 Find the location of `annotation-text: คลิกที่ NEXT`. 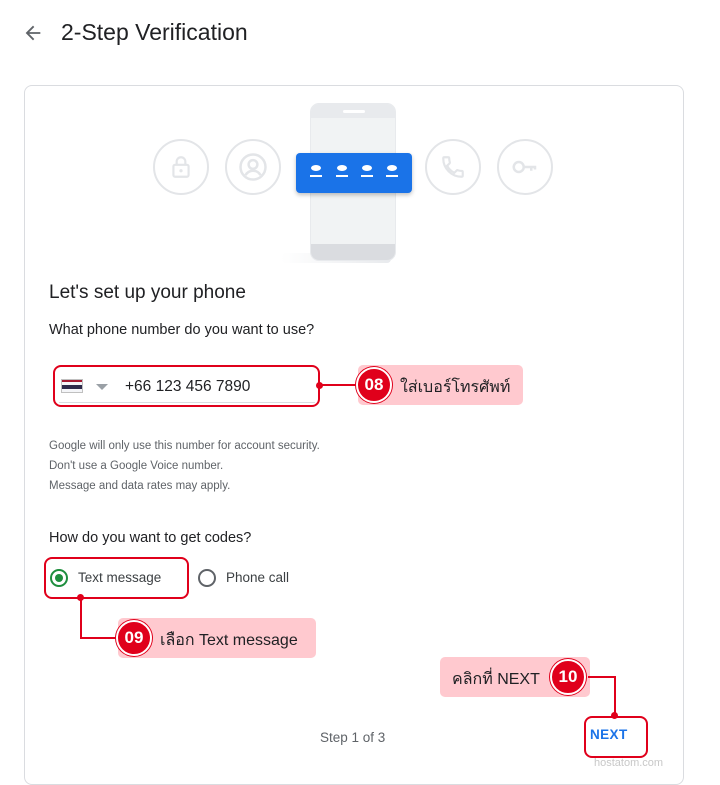

annotation-text: คลิกที่ NEXT is located at coordinates (496, 679).